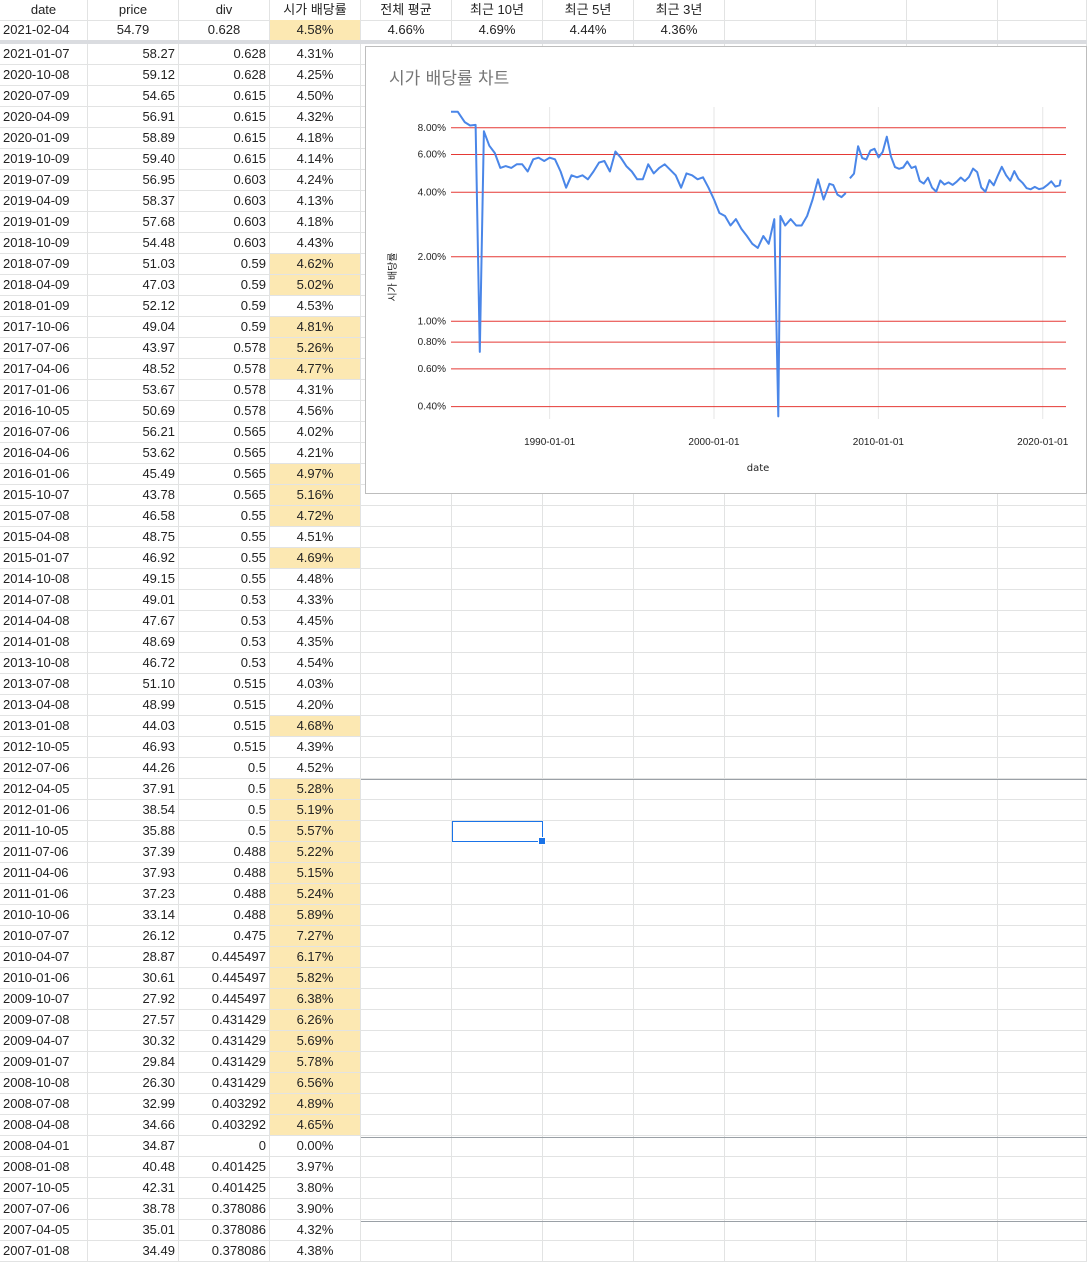 The height and width of the screenshot is (1265, 1087). I want to click on date-cell: 2008-04-08, so click(44, 1125).